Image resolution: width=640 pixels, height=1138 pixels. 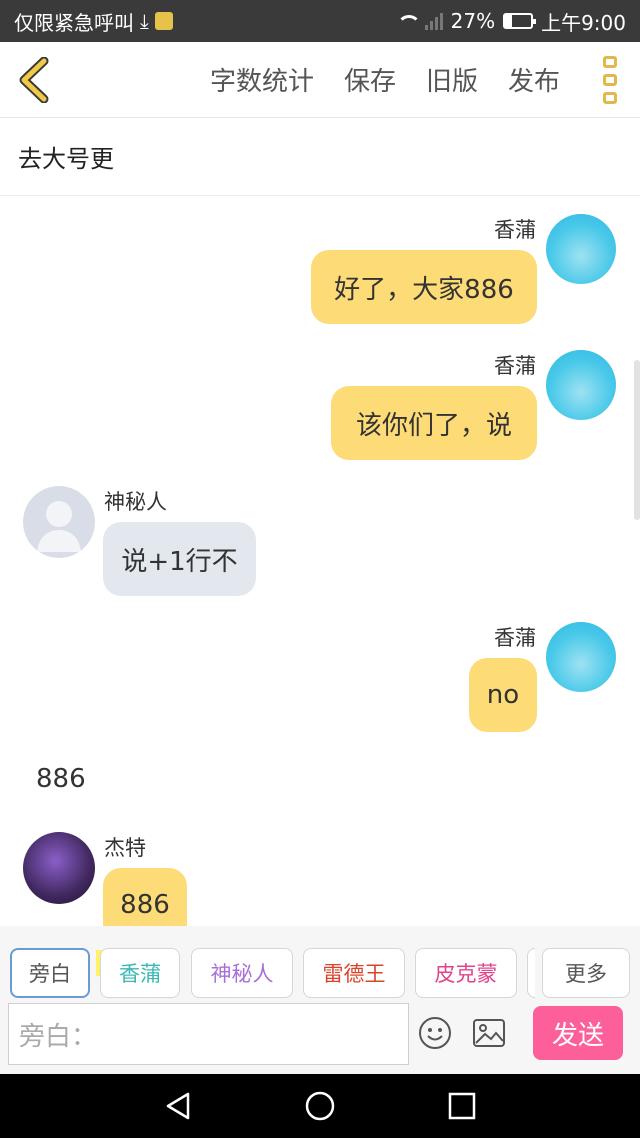 I want to click on home-circle-icon, so click(x=320, y=1106).